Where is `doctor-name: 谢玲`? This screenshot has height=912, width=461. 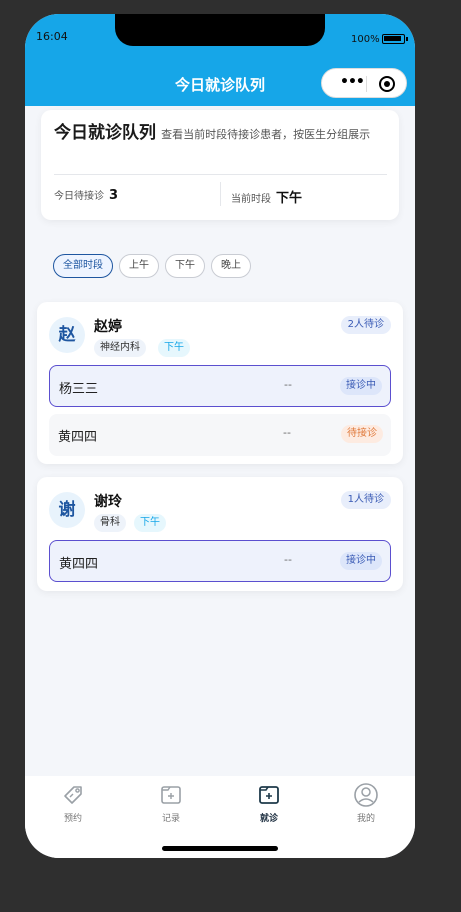
doctor-name: 谢玲 is located at coordinates (108, 502).